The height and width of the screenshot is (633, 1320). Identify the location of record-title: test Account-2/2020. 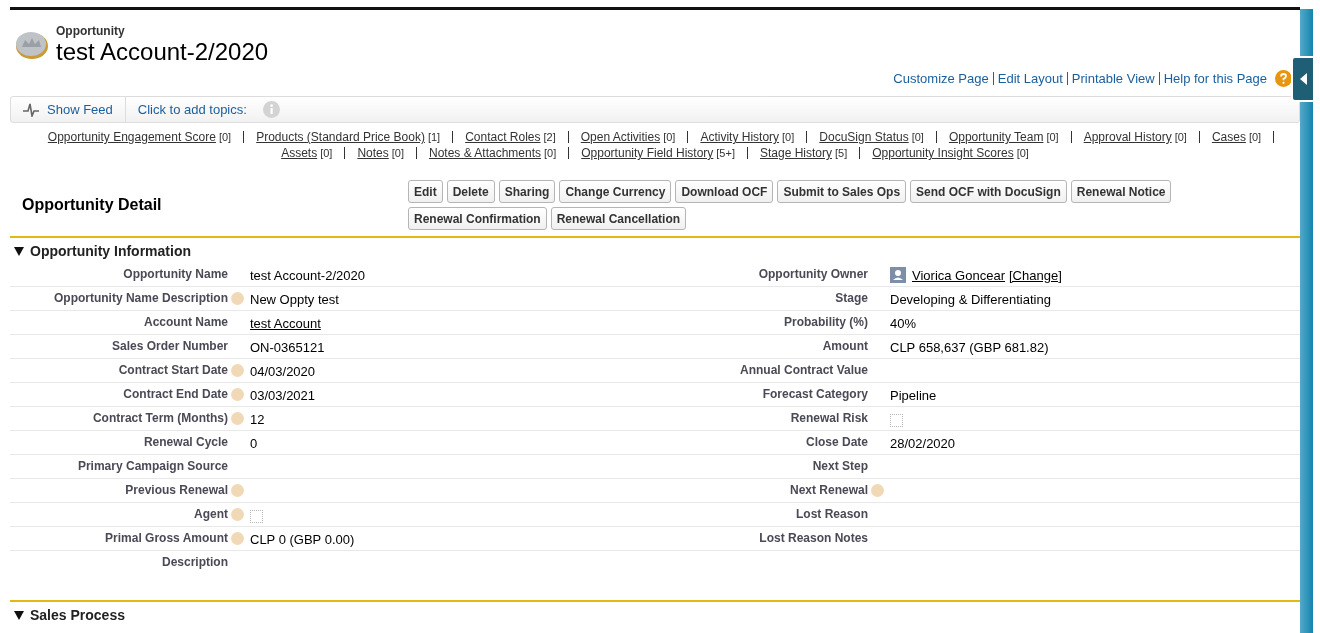
(162, 52).